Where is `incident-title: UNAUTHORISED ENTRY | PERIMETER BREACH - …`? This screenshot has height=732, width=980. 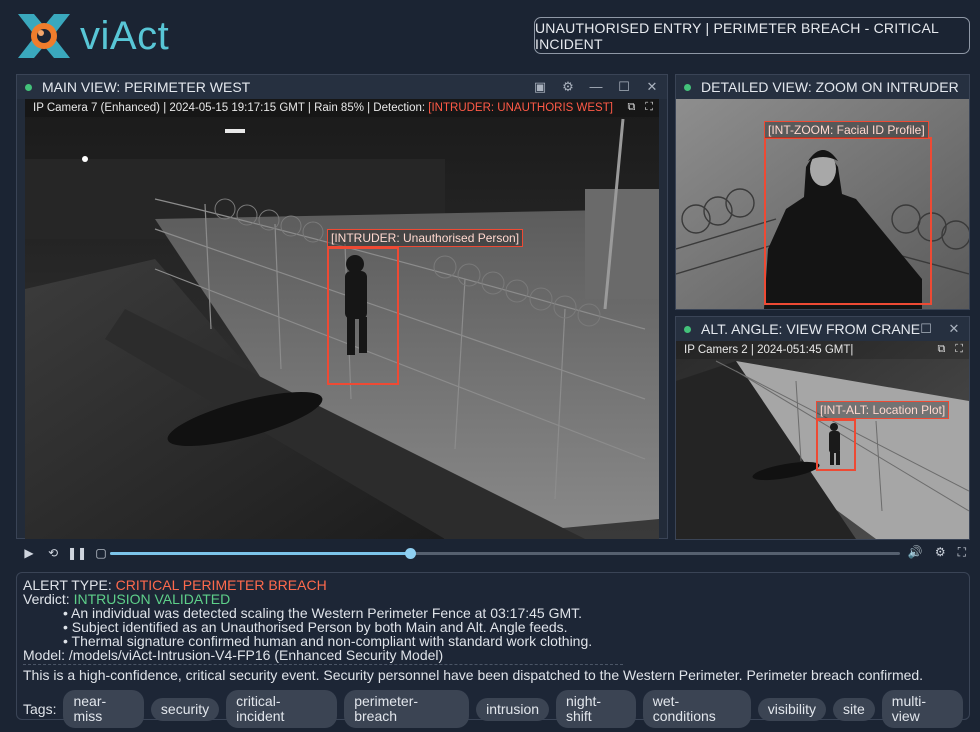
incident-title: UNAUTHORISED ENTRY | PERIMETER BREACH - … is located at coordinates (752, 35).